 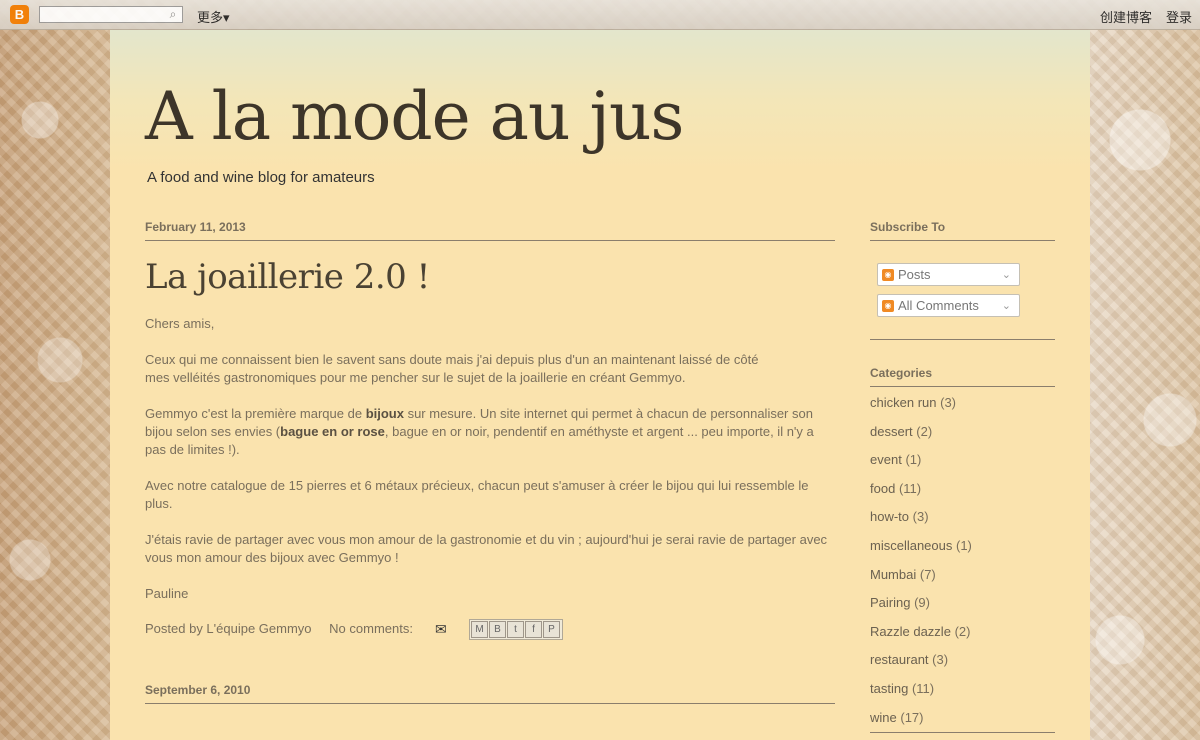 What do you see at coordinates (180, 323) in the screenshot?
I see `post-greeting: Chers amis,` at bounding box center [180, 323].